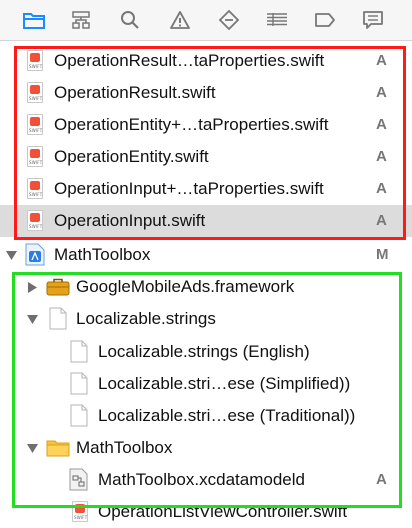 The image size is (412, 528). Describe the element at coordinates (11, 255) in the screenshot. I see `disclosure-triangle-expanded-icon` at that location.